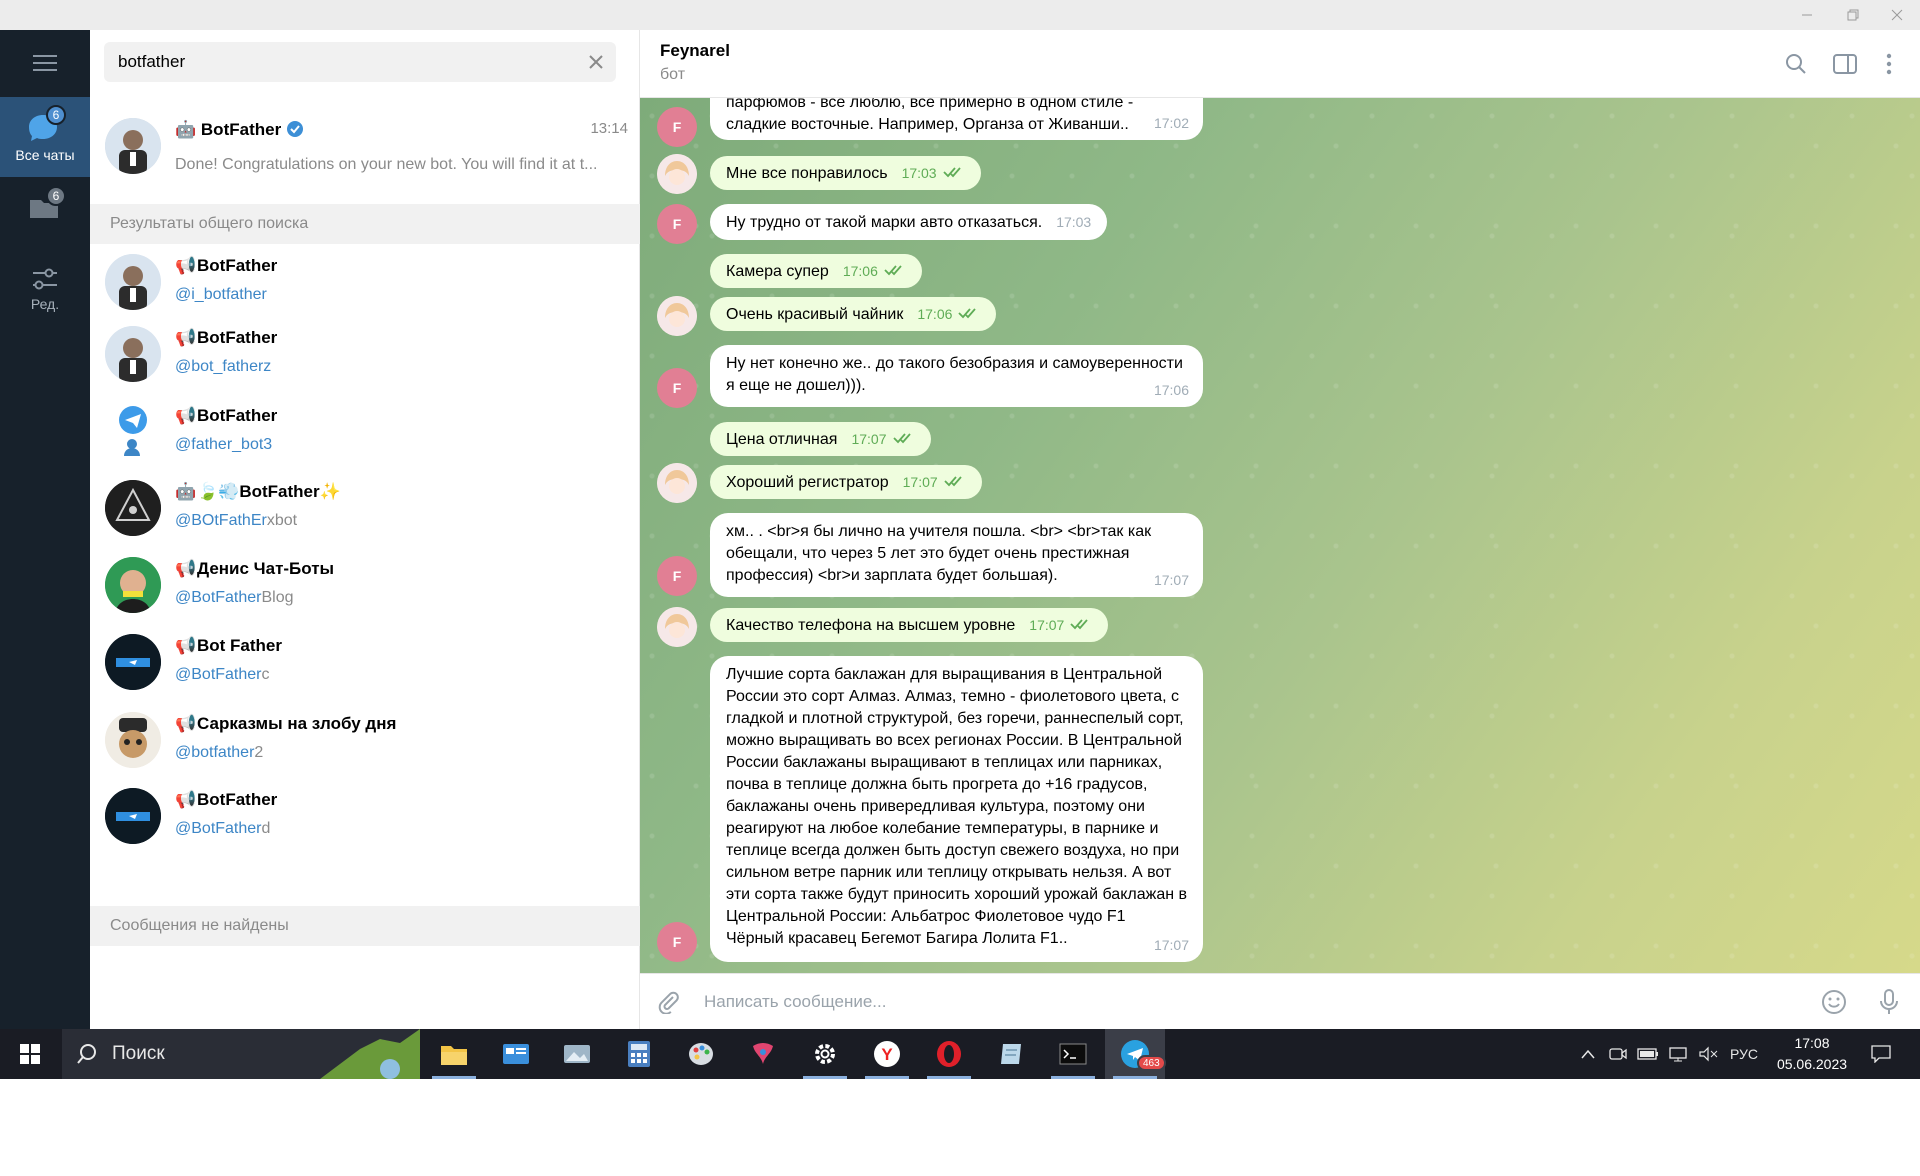 The width and height of the screenshot is (1920, 1176). What do you see at coordinates (1618, 1054) in the screenshot?
I see `tray-meet-now` at bounding box center [1618, 1054].